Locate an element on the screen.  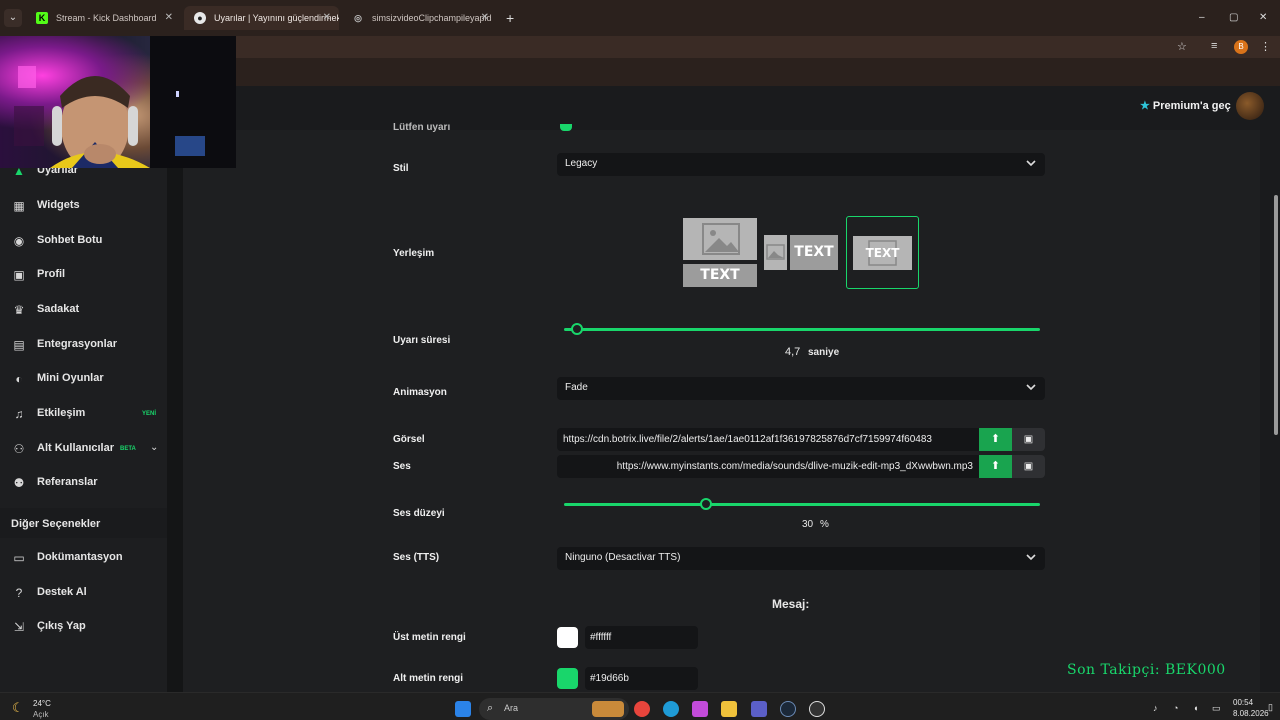
minimize-button: – is located at coordinates (1202, 17).